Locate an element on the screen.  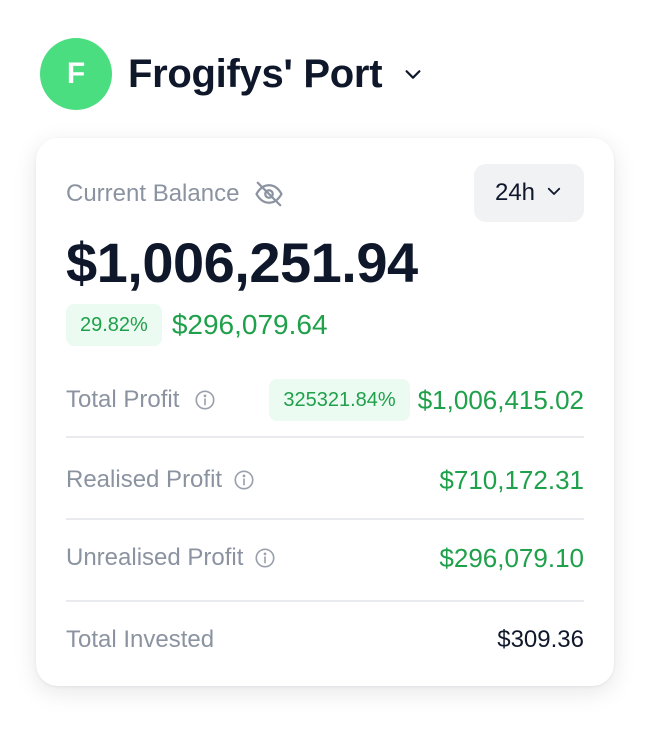
unrealised-profit-value: $296,079.10 is located at coordinates (511, 557).